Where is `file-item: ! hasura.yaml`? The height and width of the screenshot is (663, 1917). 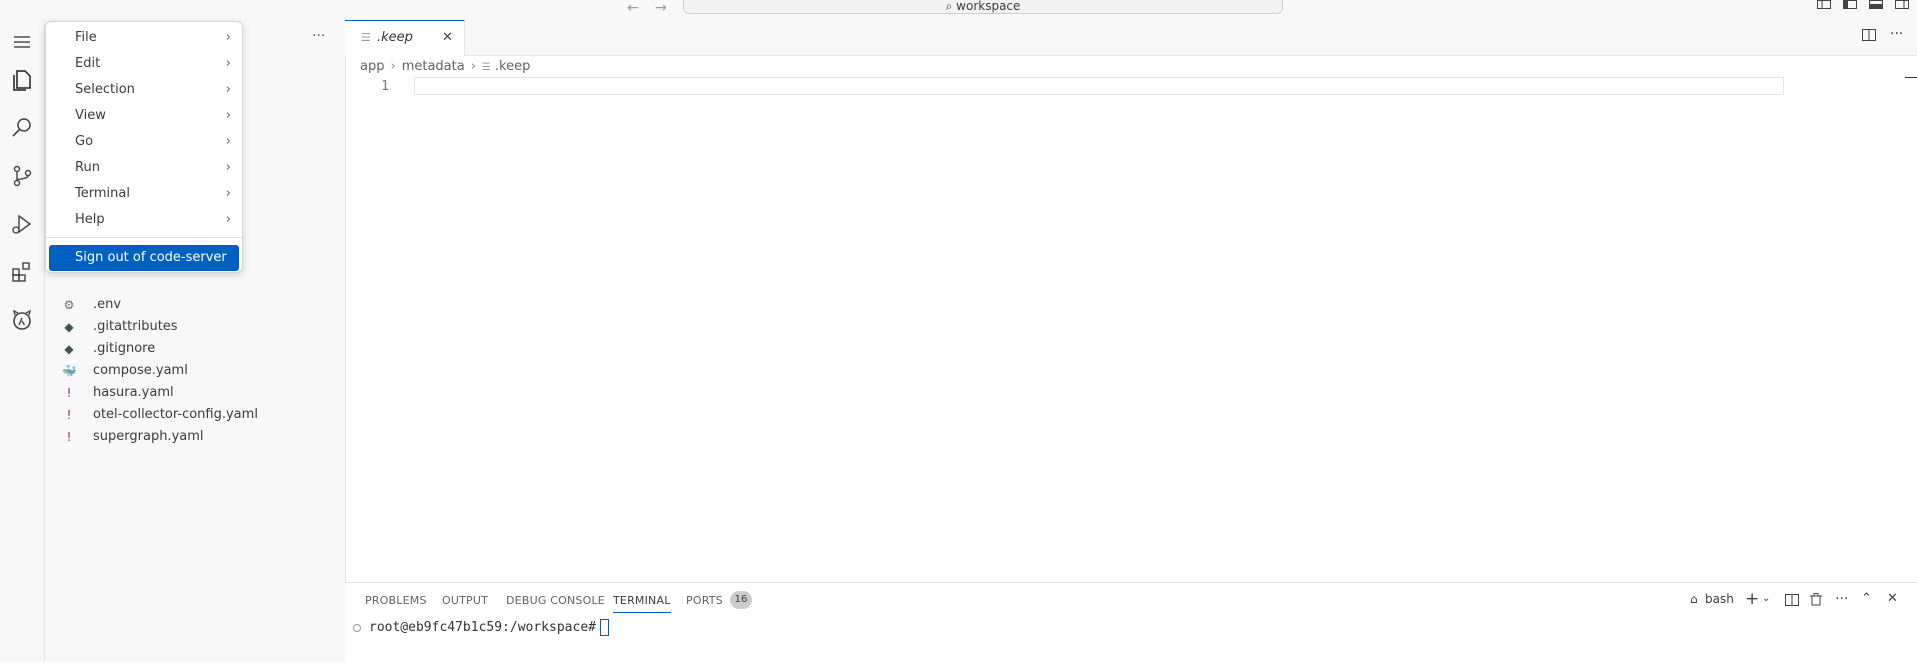
file-item: ! hasura.yaml is located at coordinates (200, 393).